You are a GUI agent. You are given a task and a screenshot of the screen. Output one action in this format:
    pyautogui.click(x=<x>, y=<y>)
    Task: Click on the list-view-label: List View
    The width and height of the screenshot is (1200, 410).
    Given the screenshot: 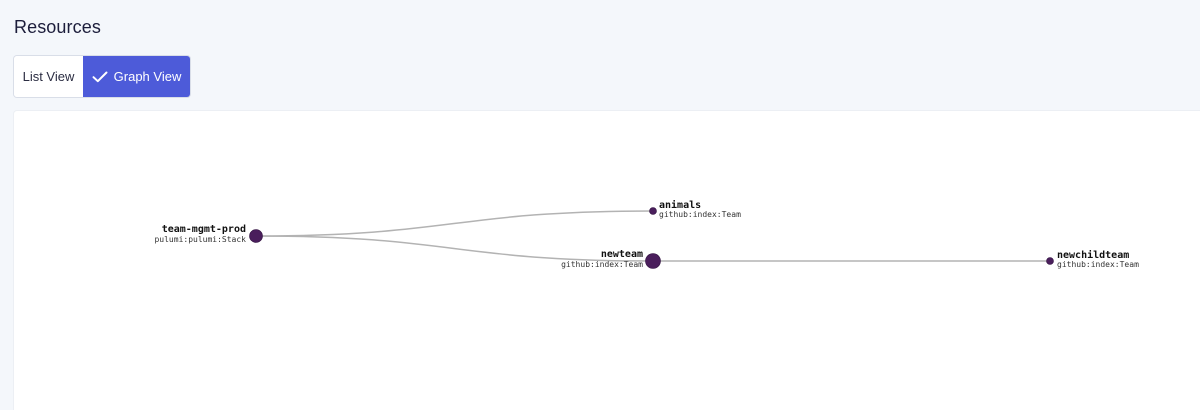 What is the action you would take?
    pyautogui.click(x=48, y=76)
    